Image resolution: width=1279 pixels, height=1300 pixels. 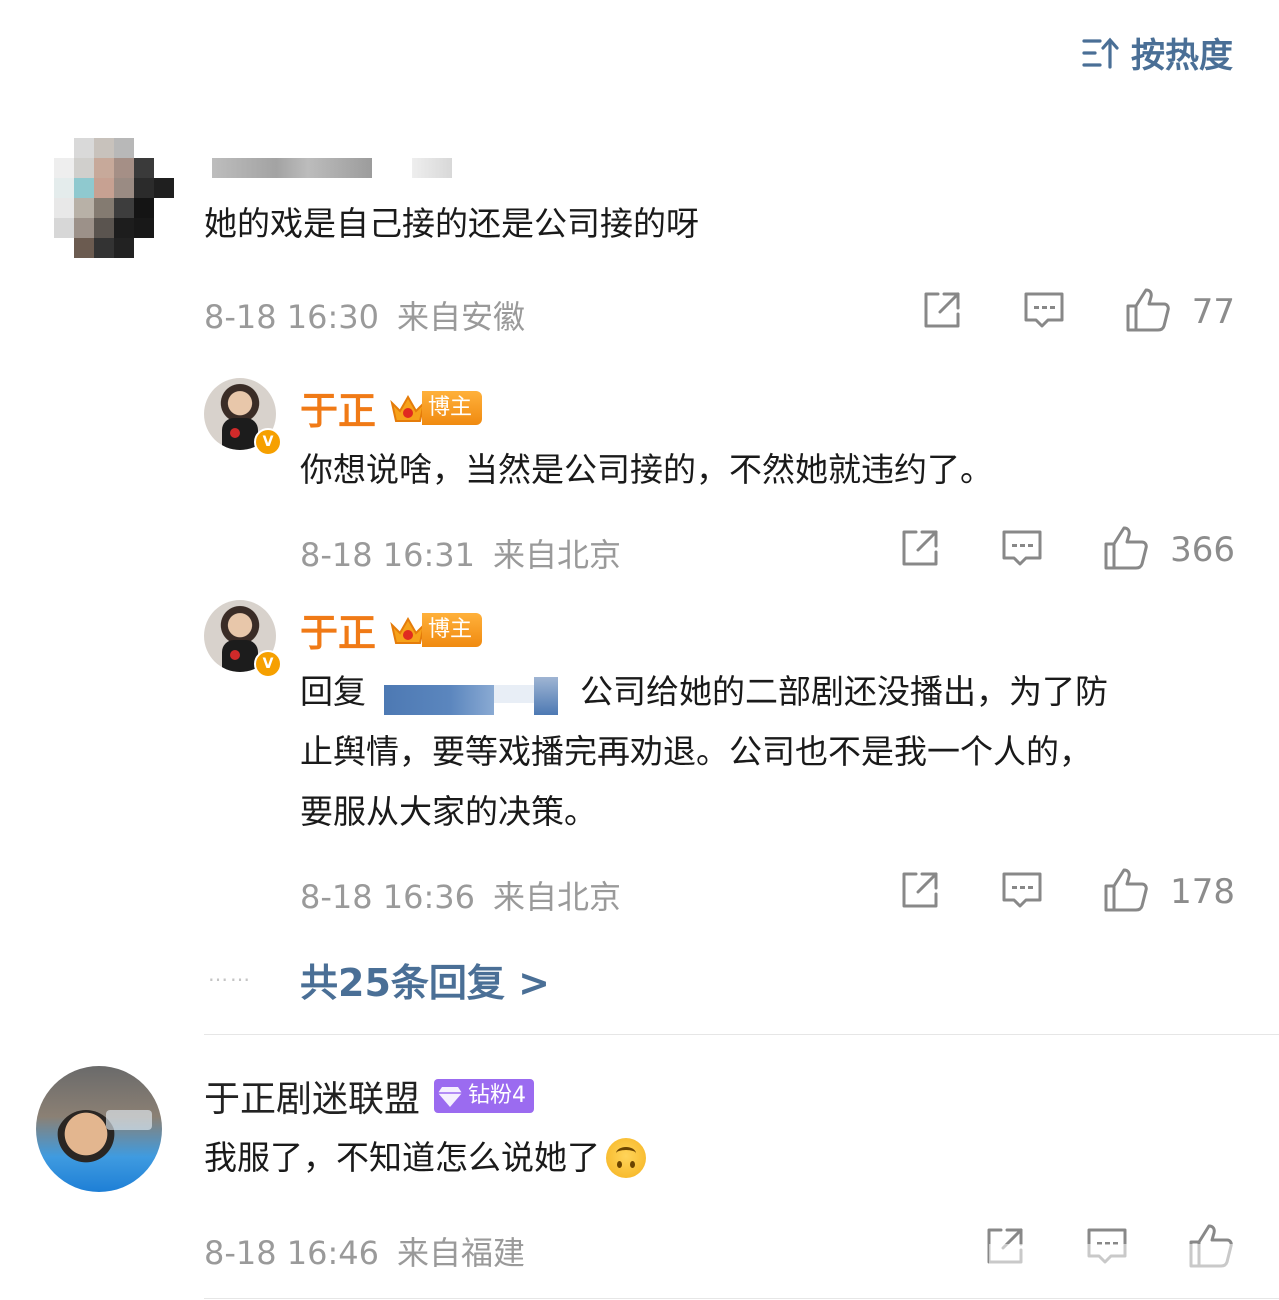 What do you see at coordinates (1119, 1262) in the screenshot?
I see `watermark-blur` at bounding box center [1119, 1262].